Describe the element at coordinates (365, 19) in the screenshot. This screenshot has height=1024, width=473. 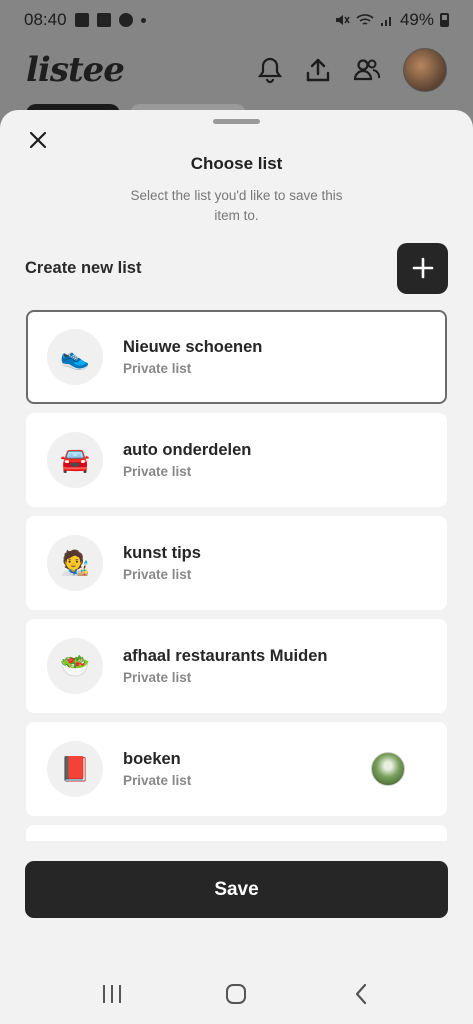
I see `wifi-icon` at that location.